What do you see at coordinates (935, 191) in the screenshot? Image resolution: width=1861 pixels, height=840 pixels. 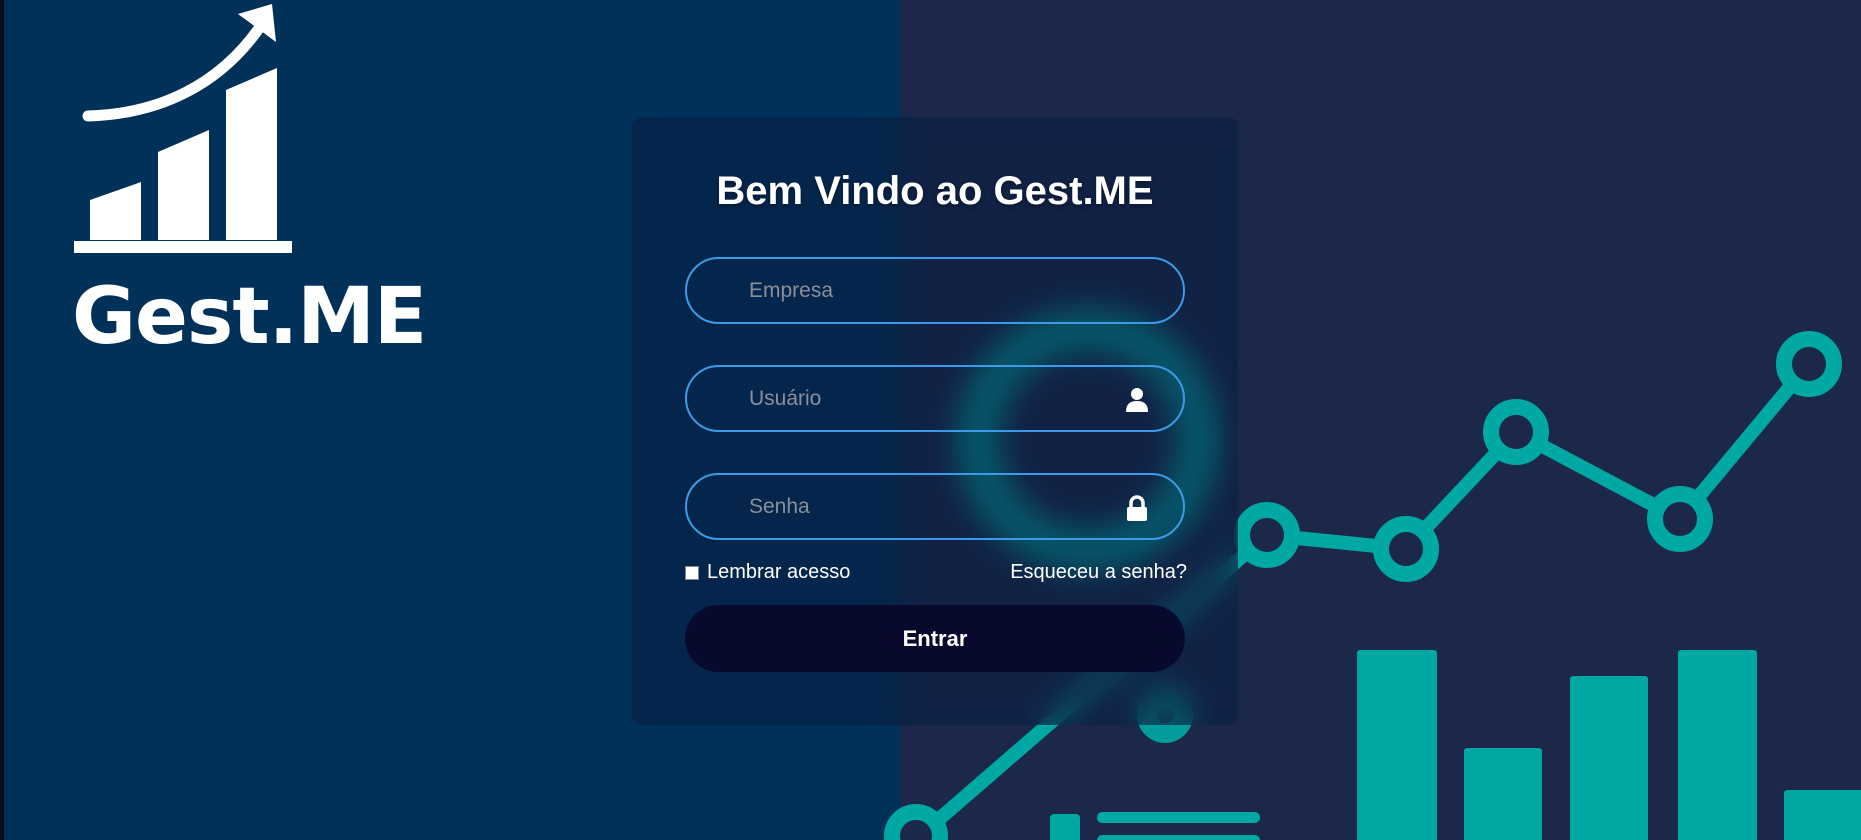 I see `login-title: Bem Vindo ao Gest.ME` at bounding box center [935, 191].